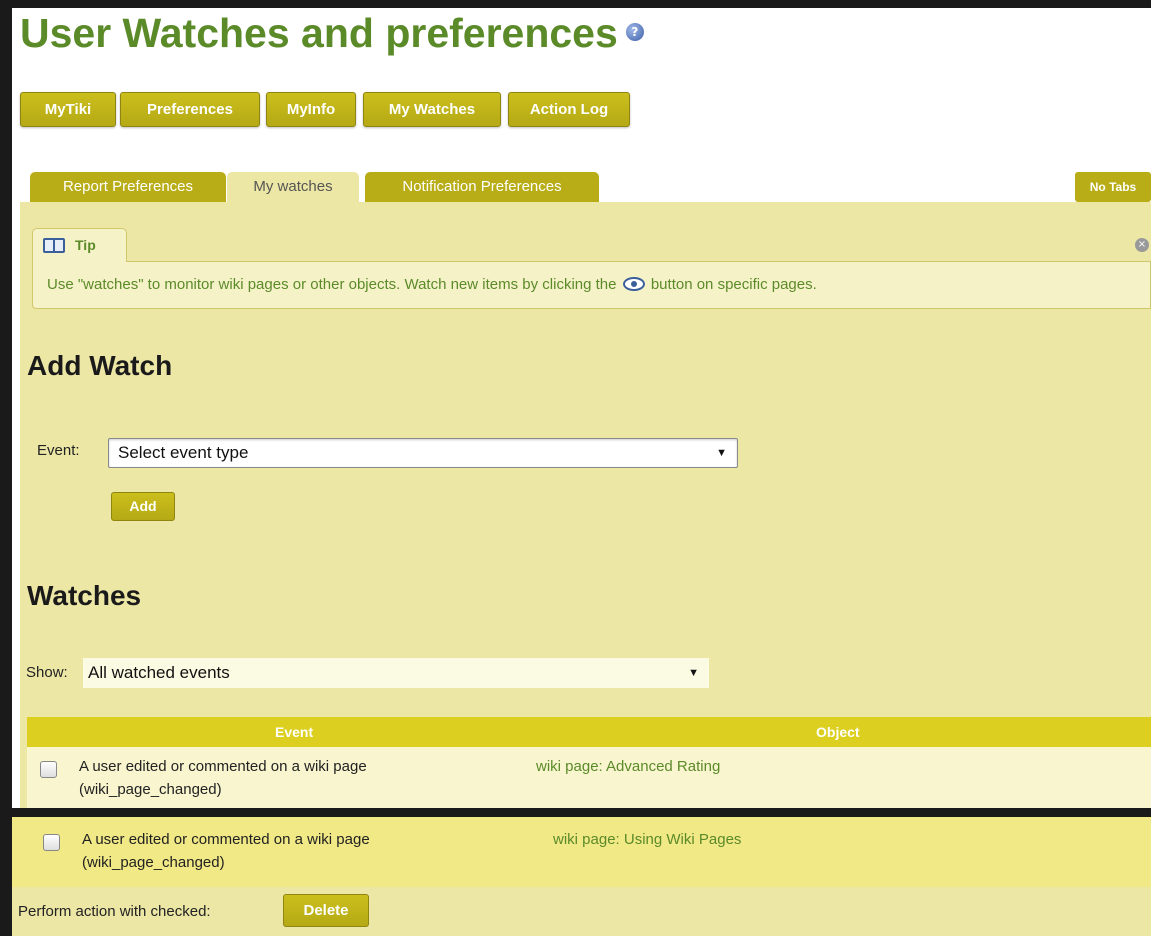  Describe the element at coordinates (628, 766) in the screenshot. I see `row-object-link: wiki page: Advanced Rating` at that location.